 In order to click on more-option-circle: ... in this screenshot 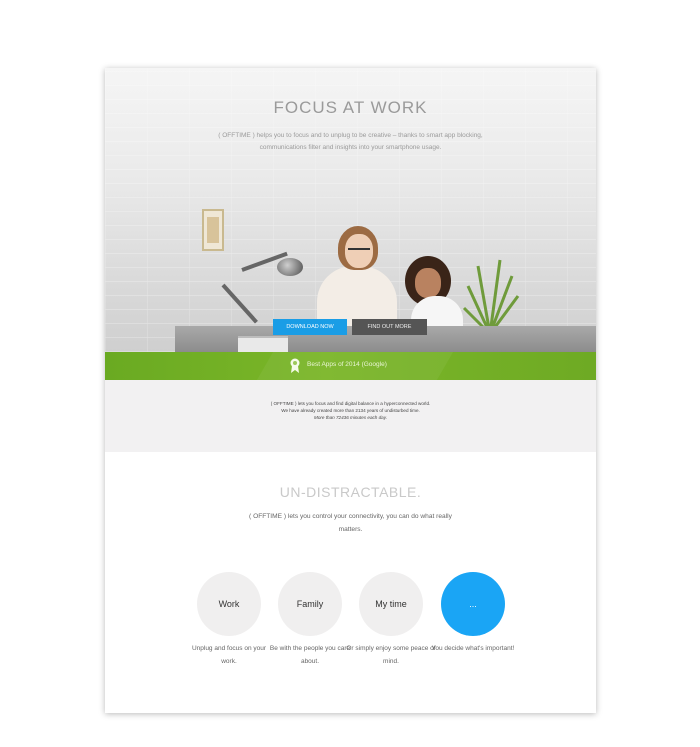, I will do `click(473, 604)`.